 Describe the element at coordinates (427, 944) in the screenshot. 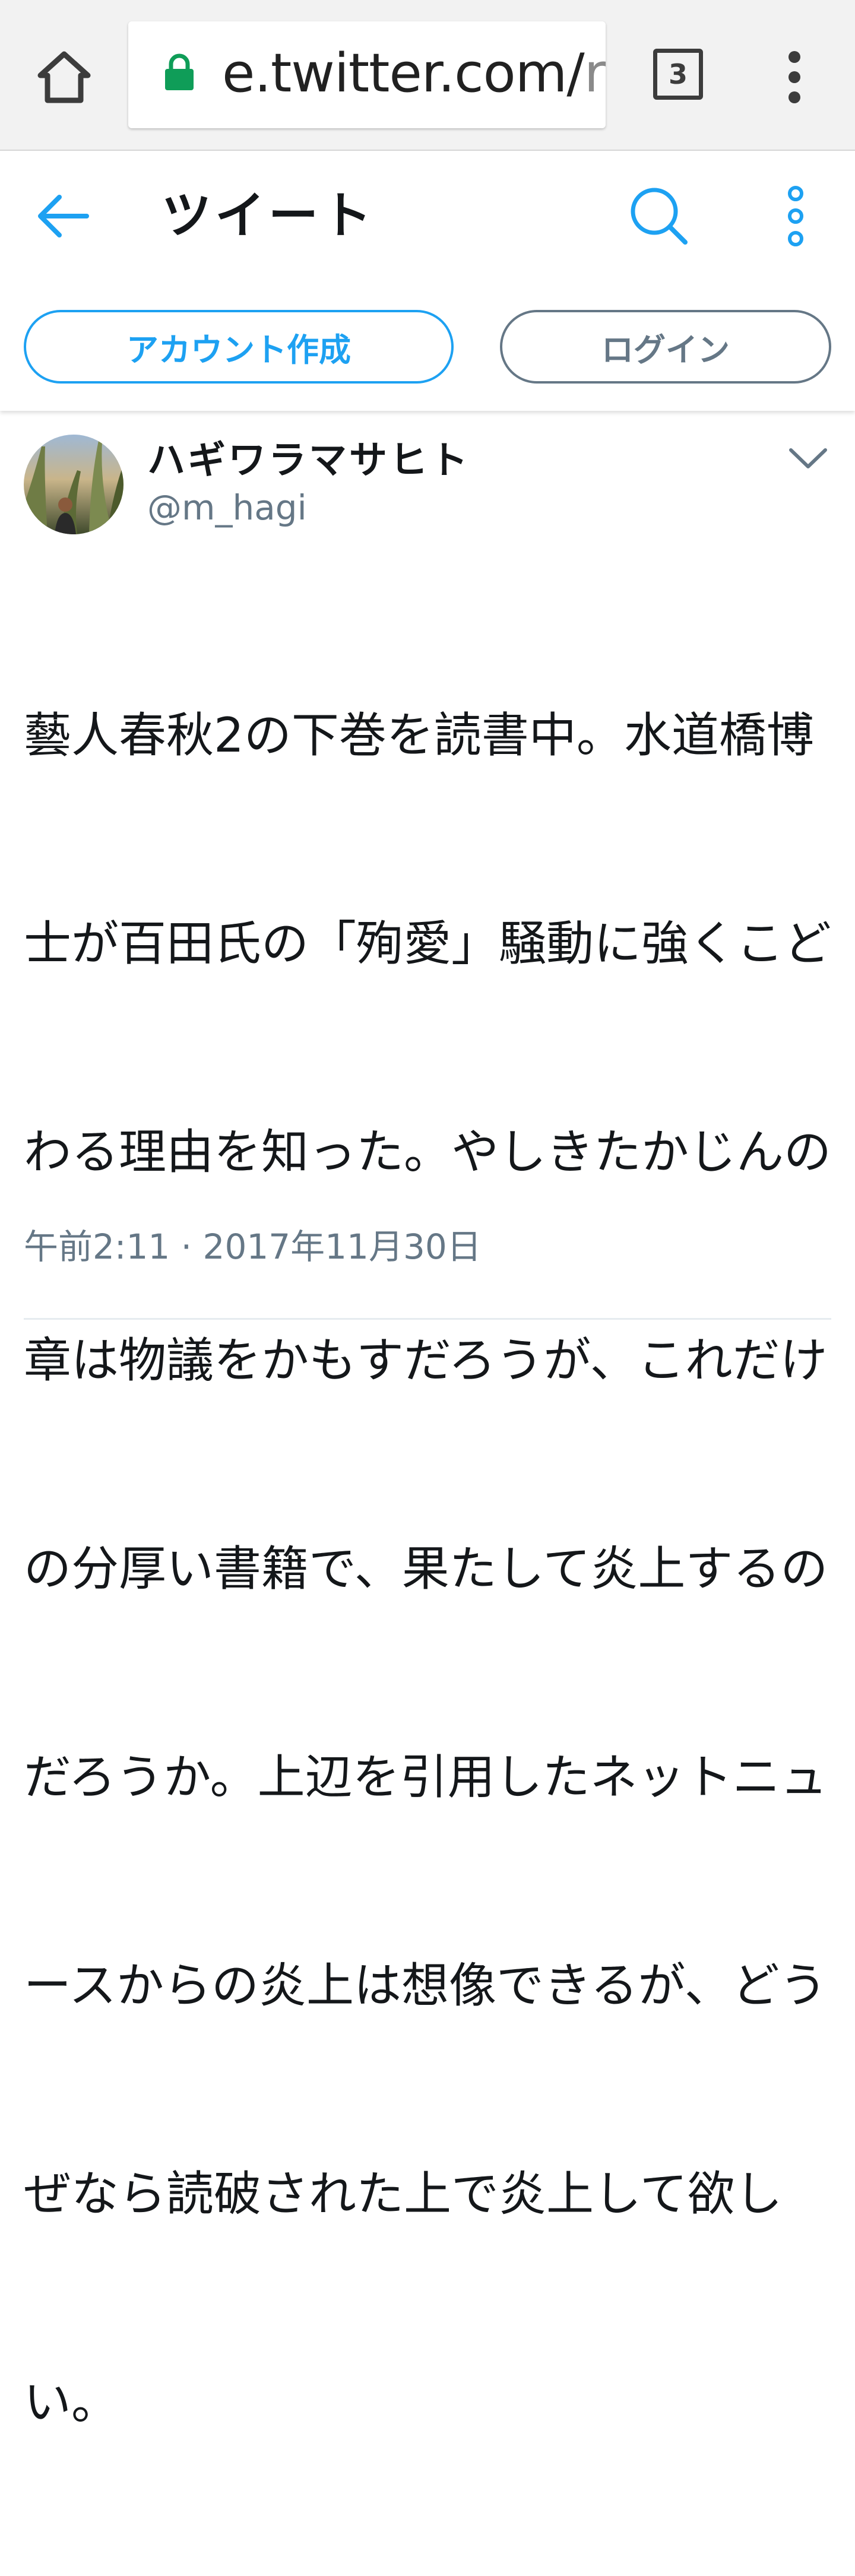

I see `tweet-line: 士が百田氏の「殉愛」騒動に強くこど` at that location.